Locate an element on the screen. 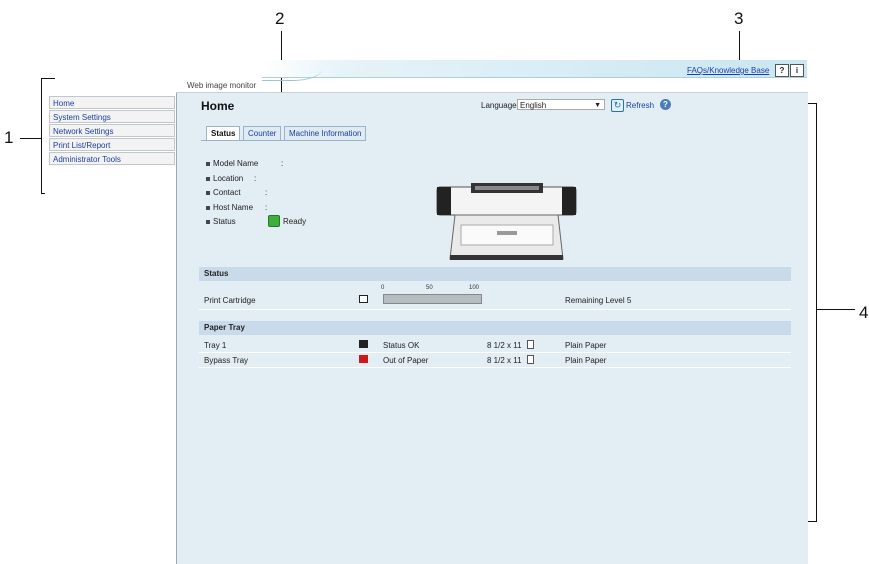 This screenshot has height=564, width=869. language-label: Language is located at coordinates (499, 105).